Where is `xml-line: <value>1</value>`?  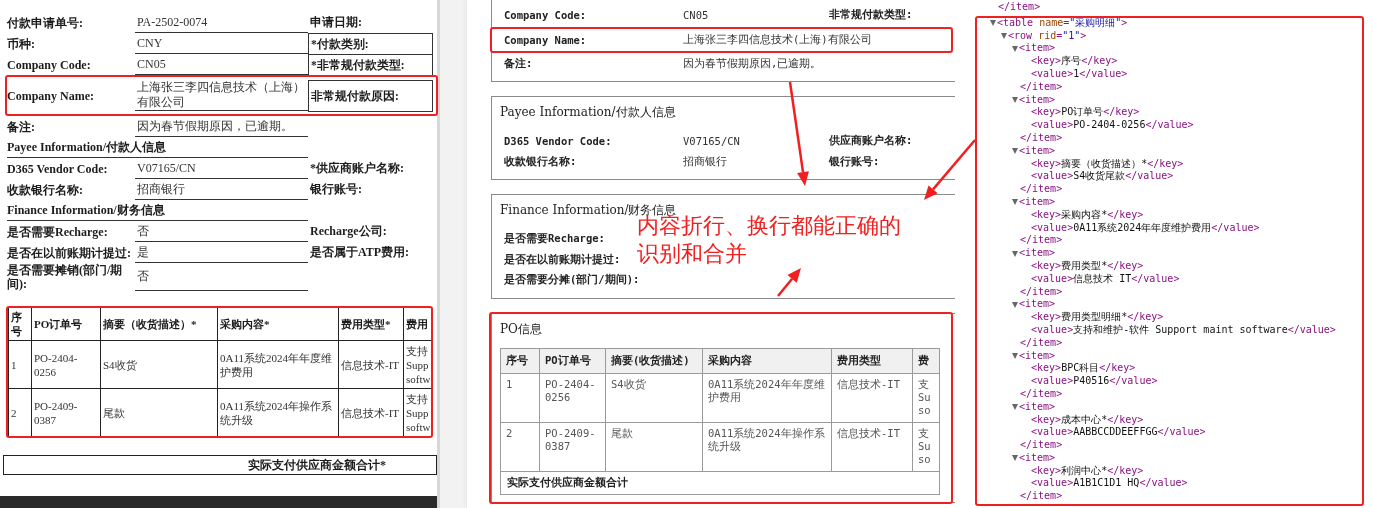 xml-line: <value>1</value> is located at coordinates (1079, 74).